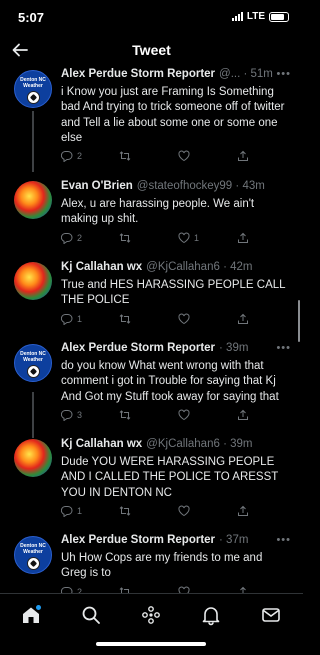 This screenshot has width=320, height=655. I want to click on tweet-header: Kj Callahan wx @KjCallahan6 · 42m, so click(176, 269).